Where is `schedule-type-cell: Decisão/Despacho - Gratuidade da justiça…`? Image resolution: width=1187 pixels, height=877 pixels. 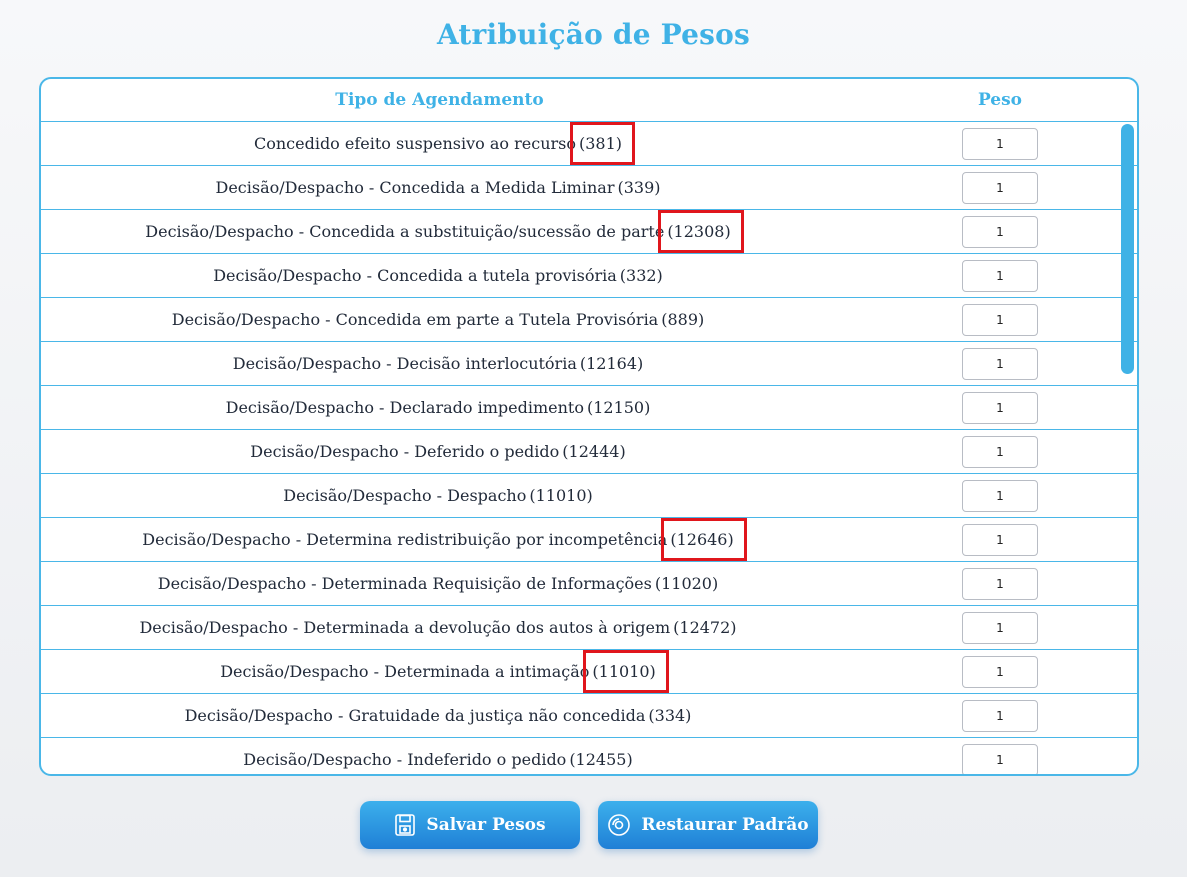
schedule-type-cell: Decisão/Despacho - Gratuidade da justiça… is located at coordinates (439, 715).